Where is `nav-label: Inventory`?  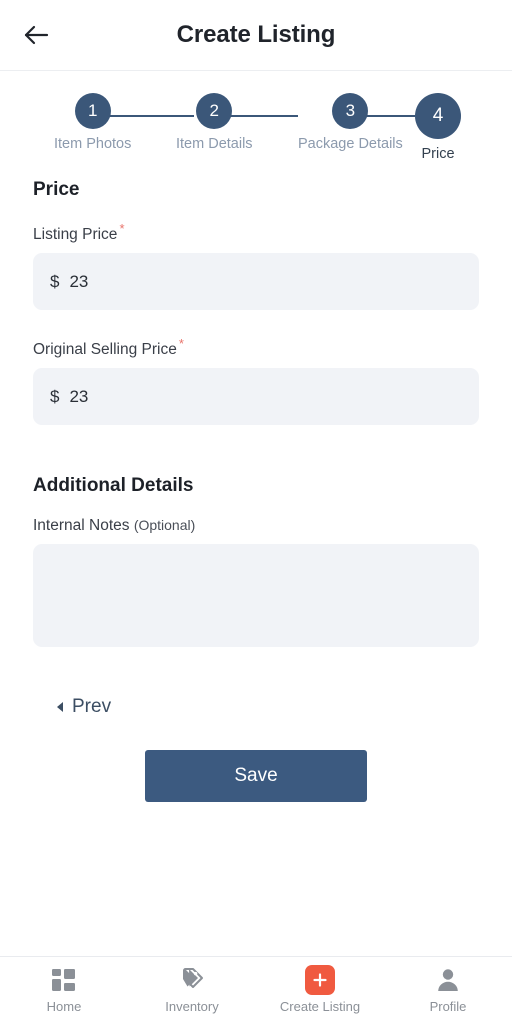 nav-label: Inventory is located at coordinates (192, 1006).